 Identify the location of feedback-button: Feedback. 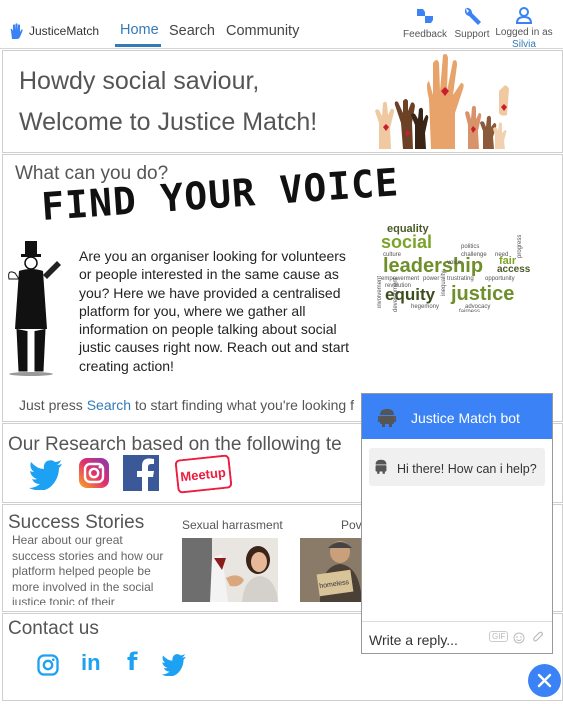
(425, 23).